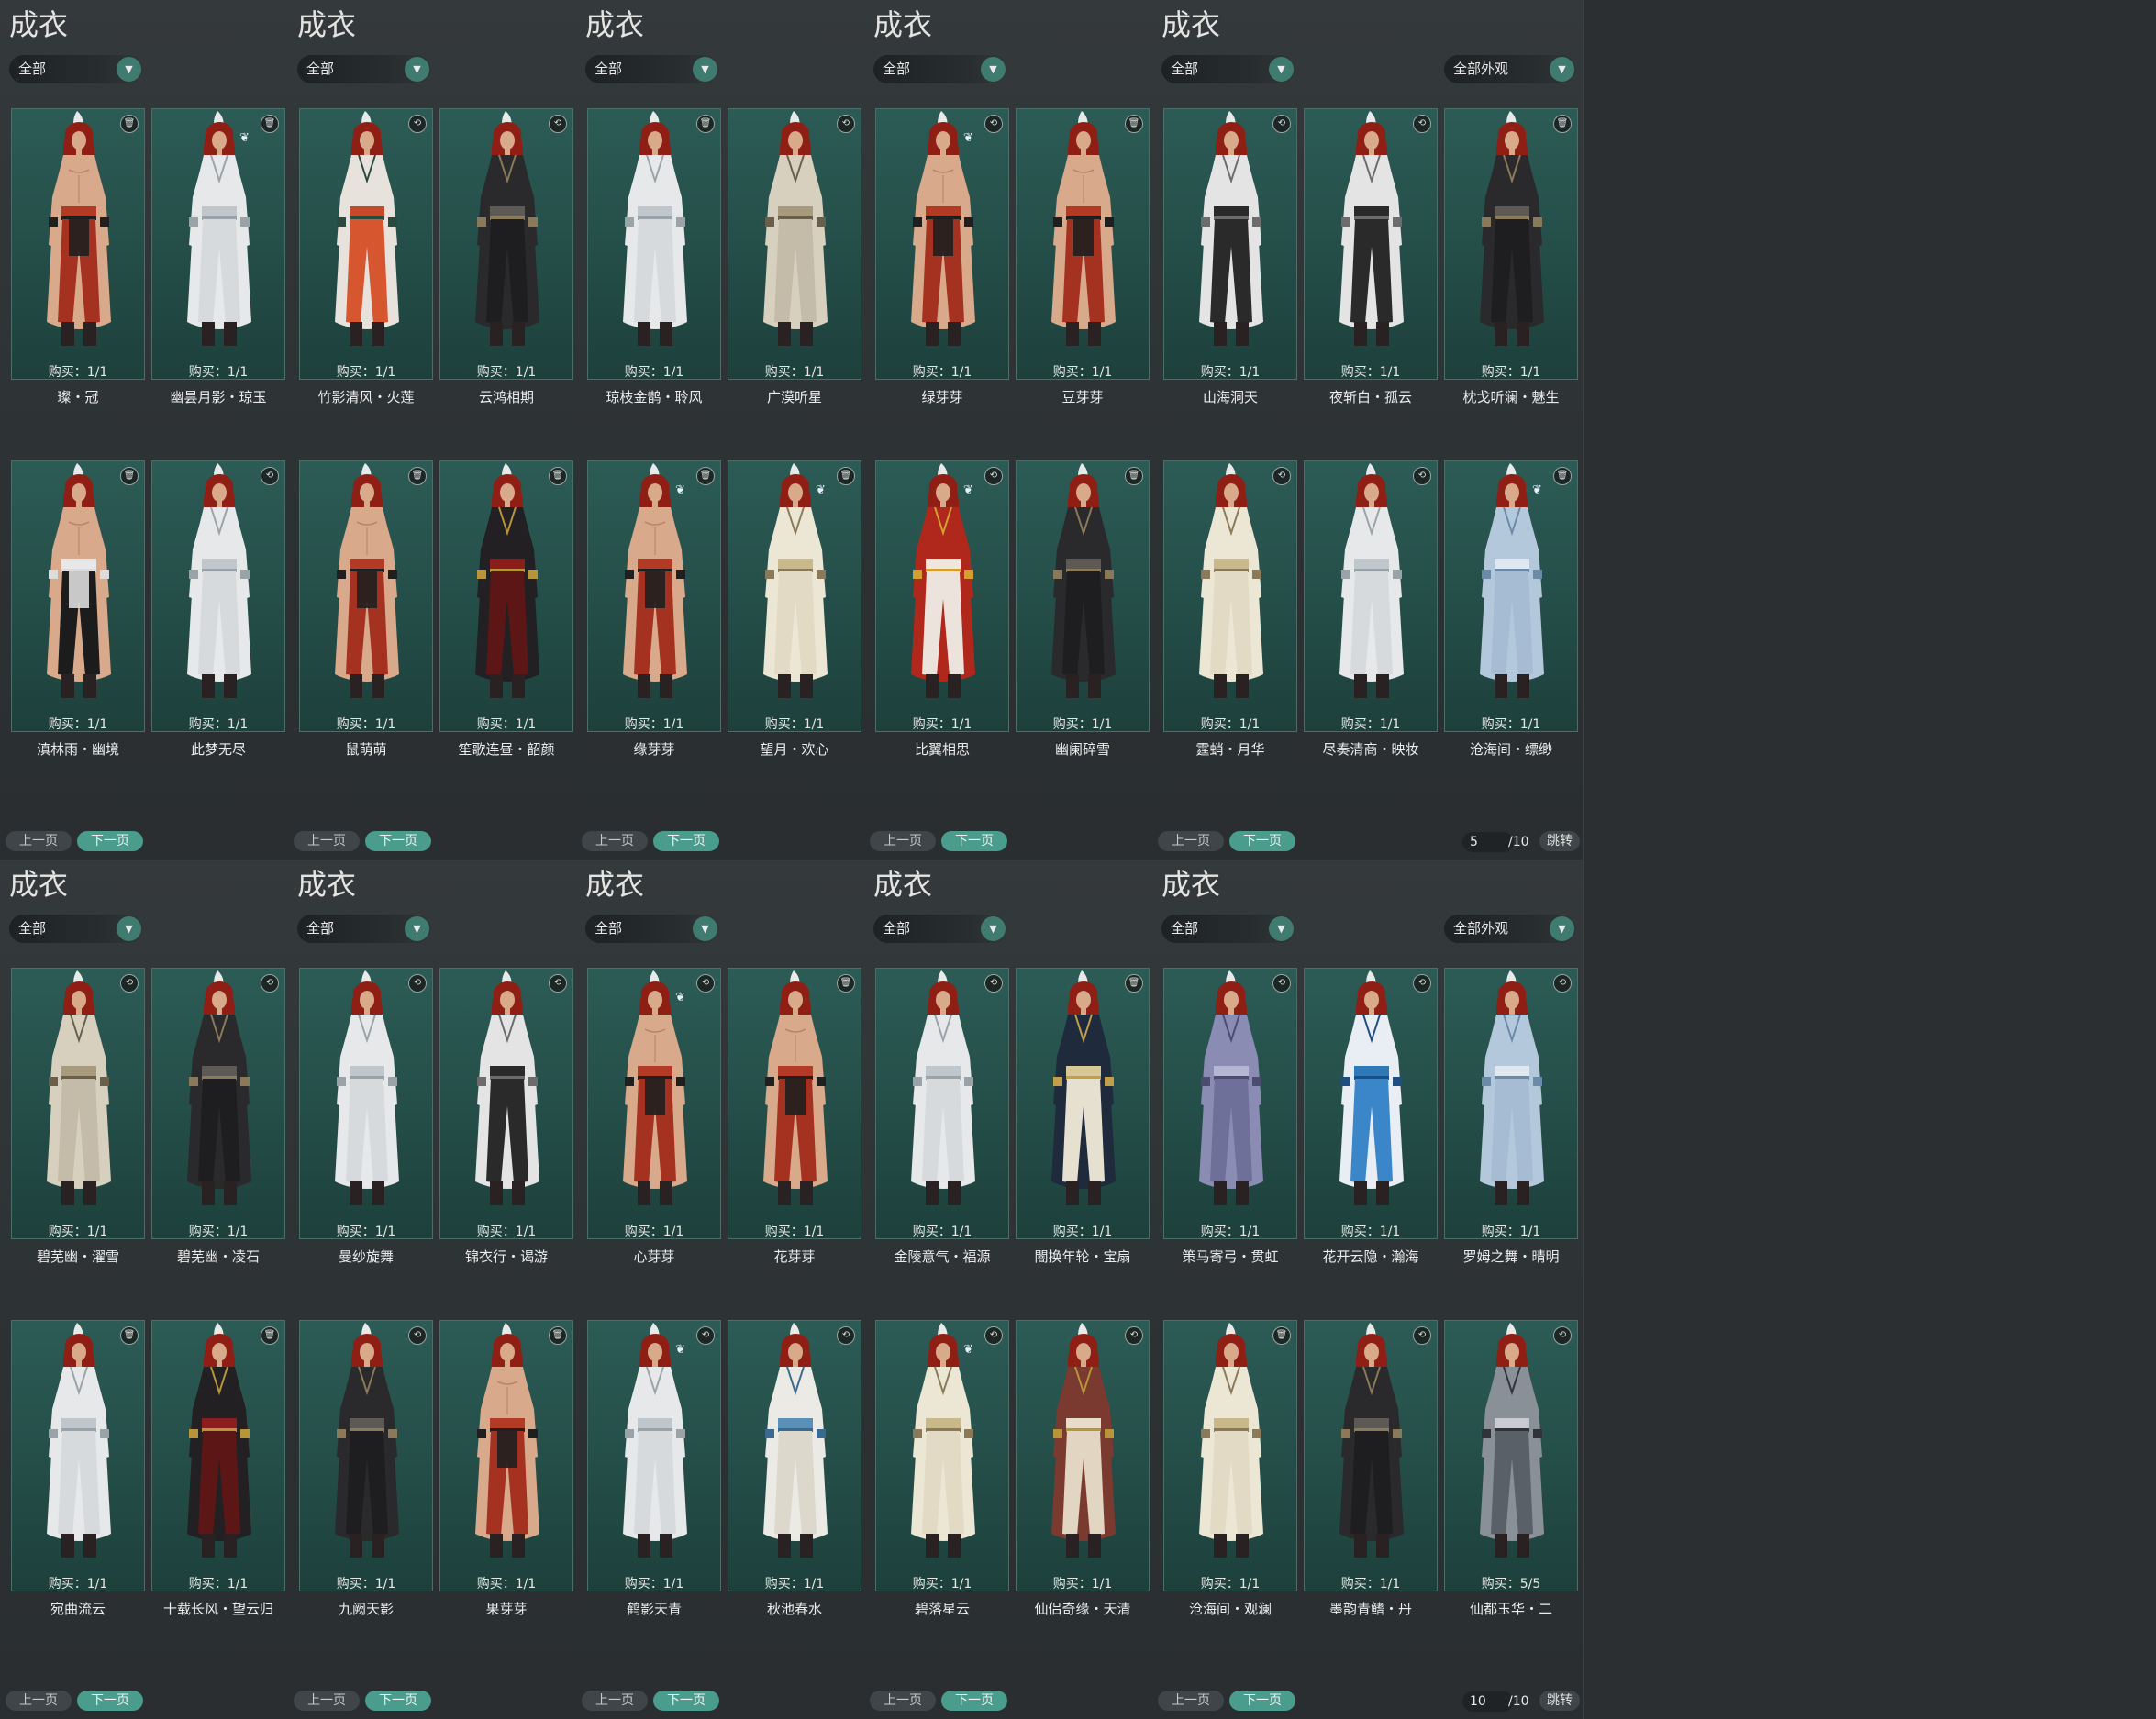  I want to click on outfit-card: ⟲ 购买：1/1 山海洞天, so click(1230, 256).